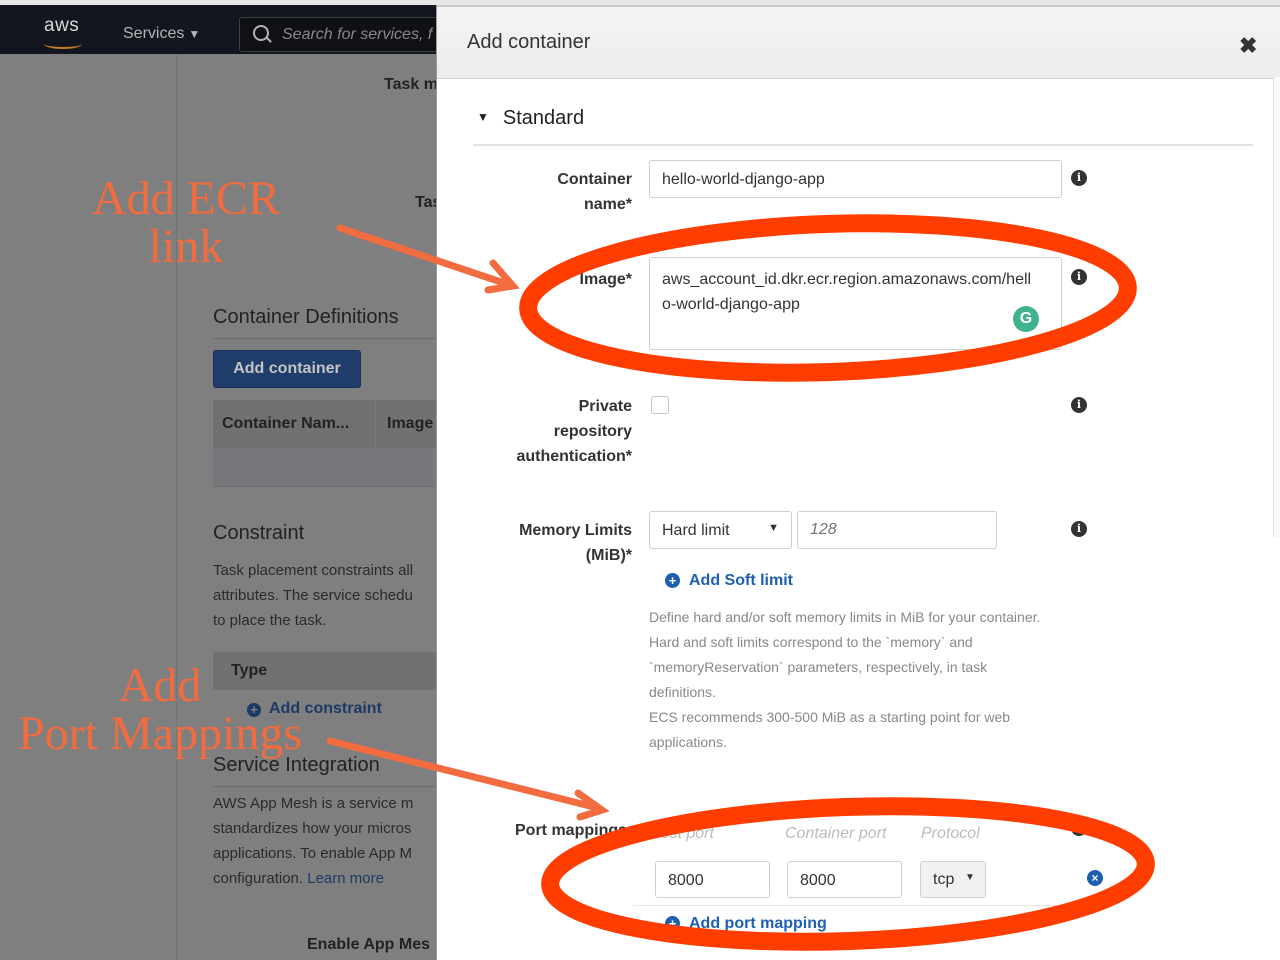 Image resolution: width=1280 pixels, height=960 pixels. Describe the element at coordinates (731, 304) in the screenshot. I see `text-line: o-world-django-app` at that location.